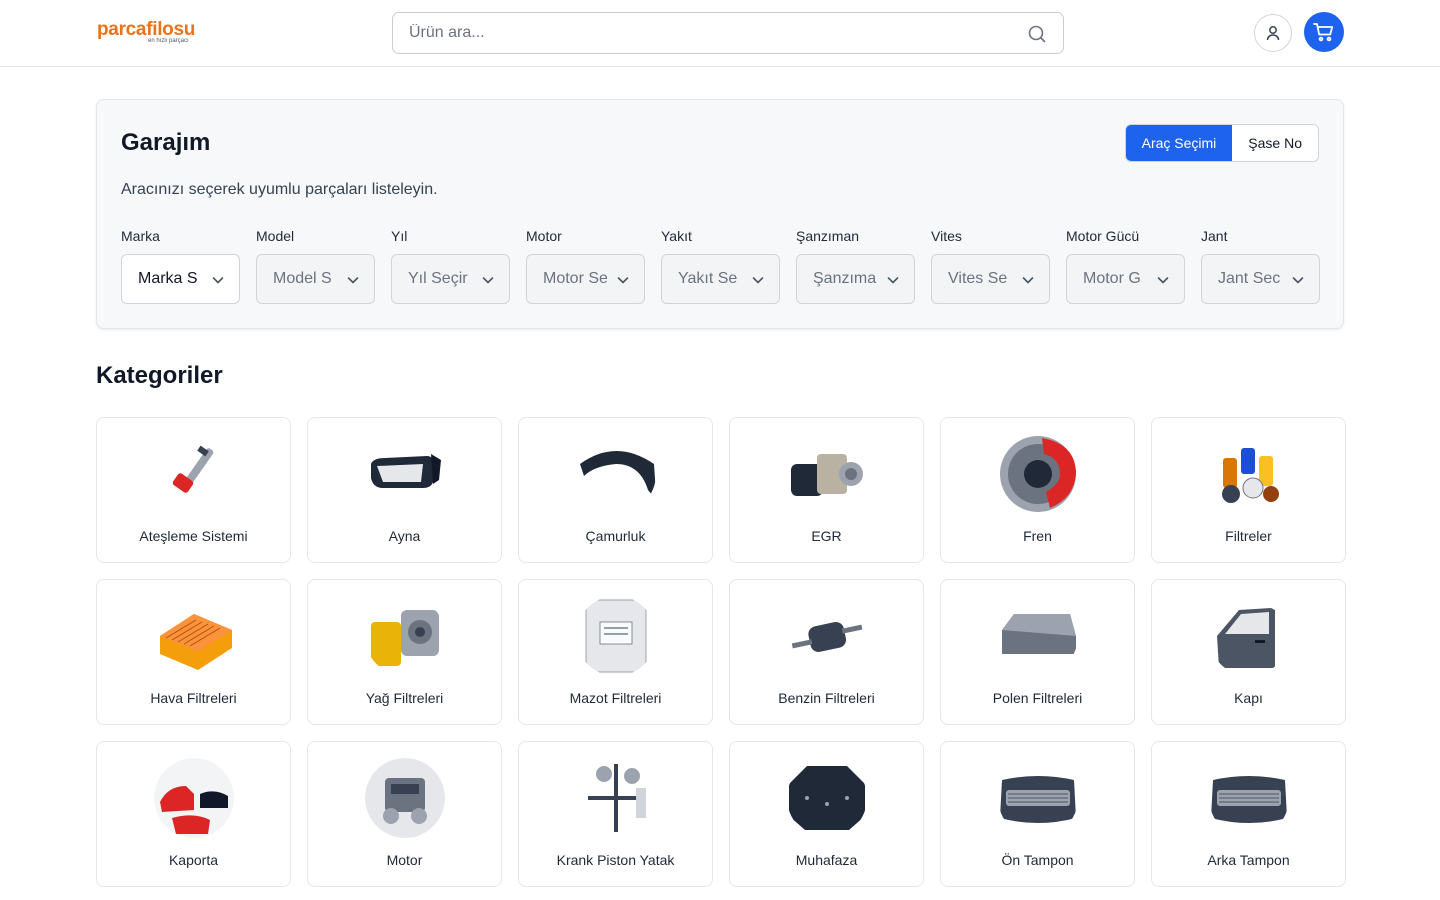 The image size is (1440, 900). I want to click on search-icon, so click(1037, 34).